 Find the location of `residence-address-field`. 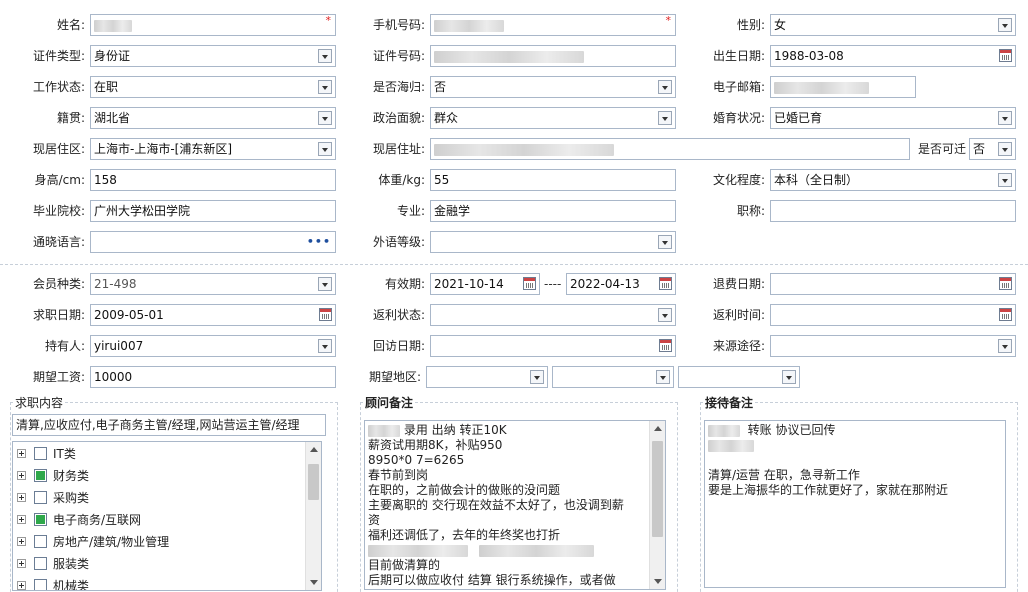

residence-address-field is located at coordinates (670, 149).